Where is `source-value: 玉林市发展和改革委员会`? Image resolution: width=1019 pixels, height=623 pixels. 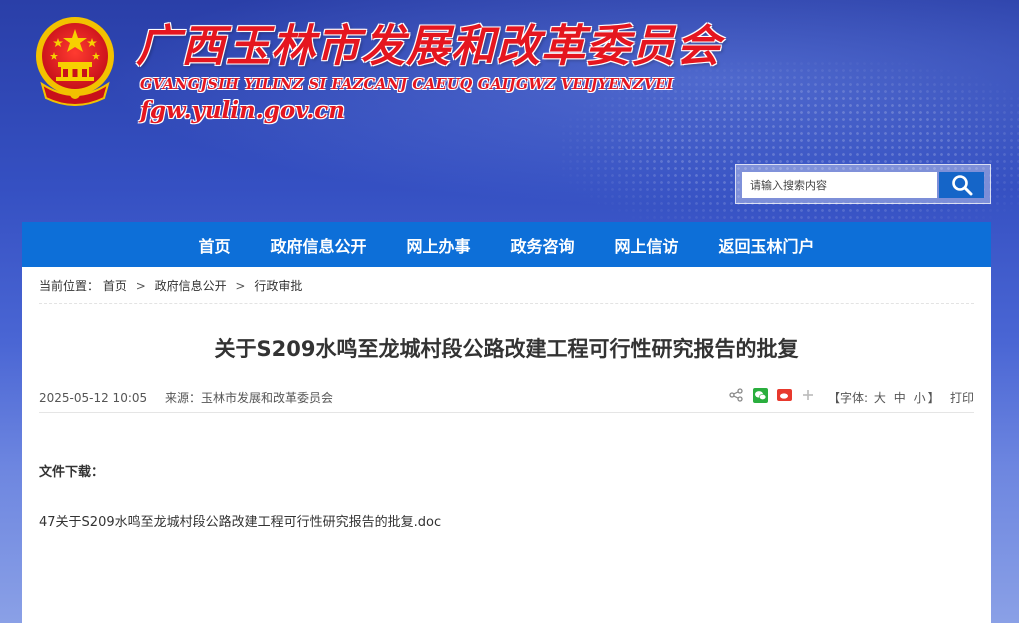 source-value: 玉林市发展和改革委员会 is located at coordinates (266, 398).